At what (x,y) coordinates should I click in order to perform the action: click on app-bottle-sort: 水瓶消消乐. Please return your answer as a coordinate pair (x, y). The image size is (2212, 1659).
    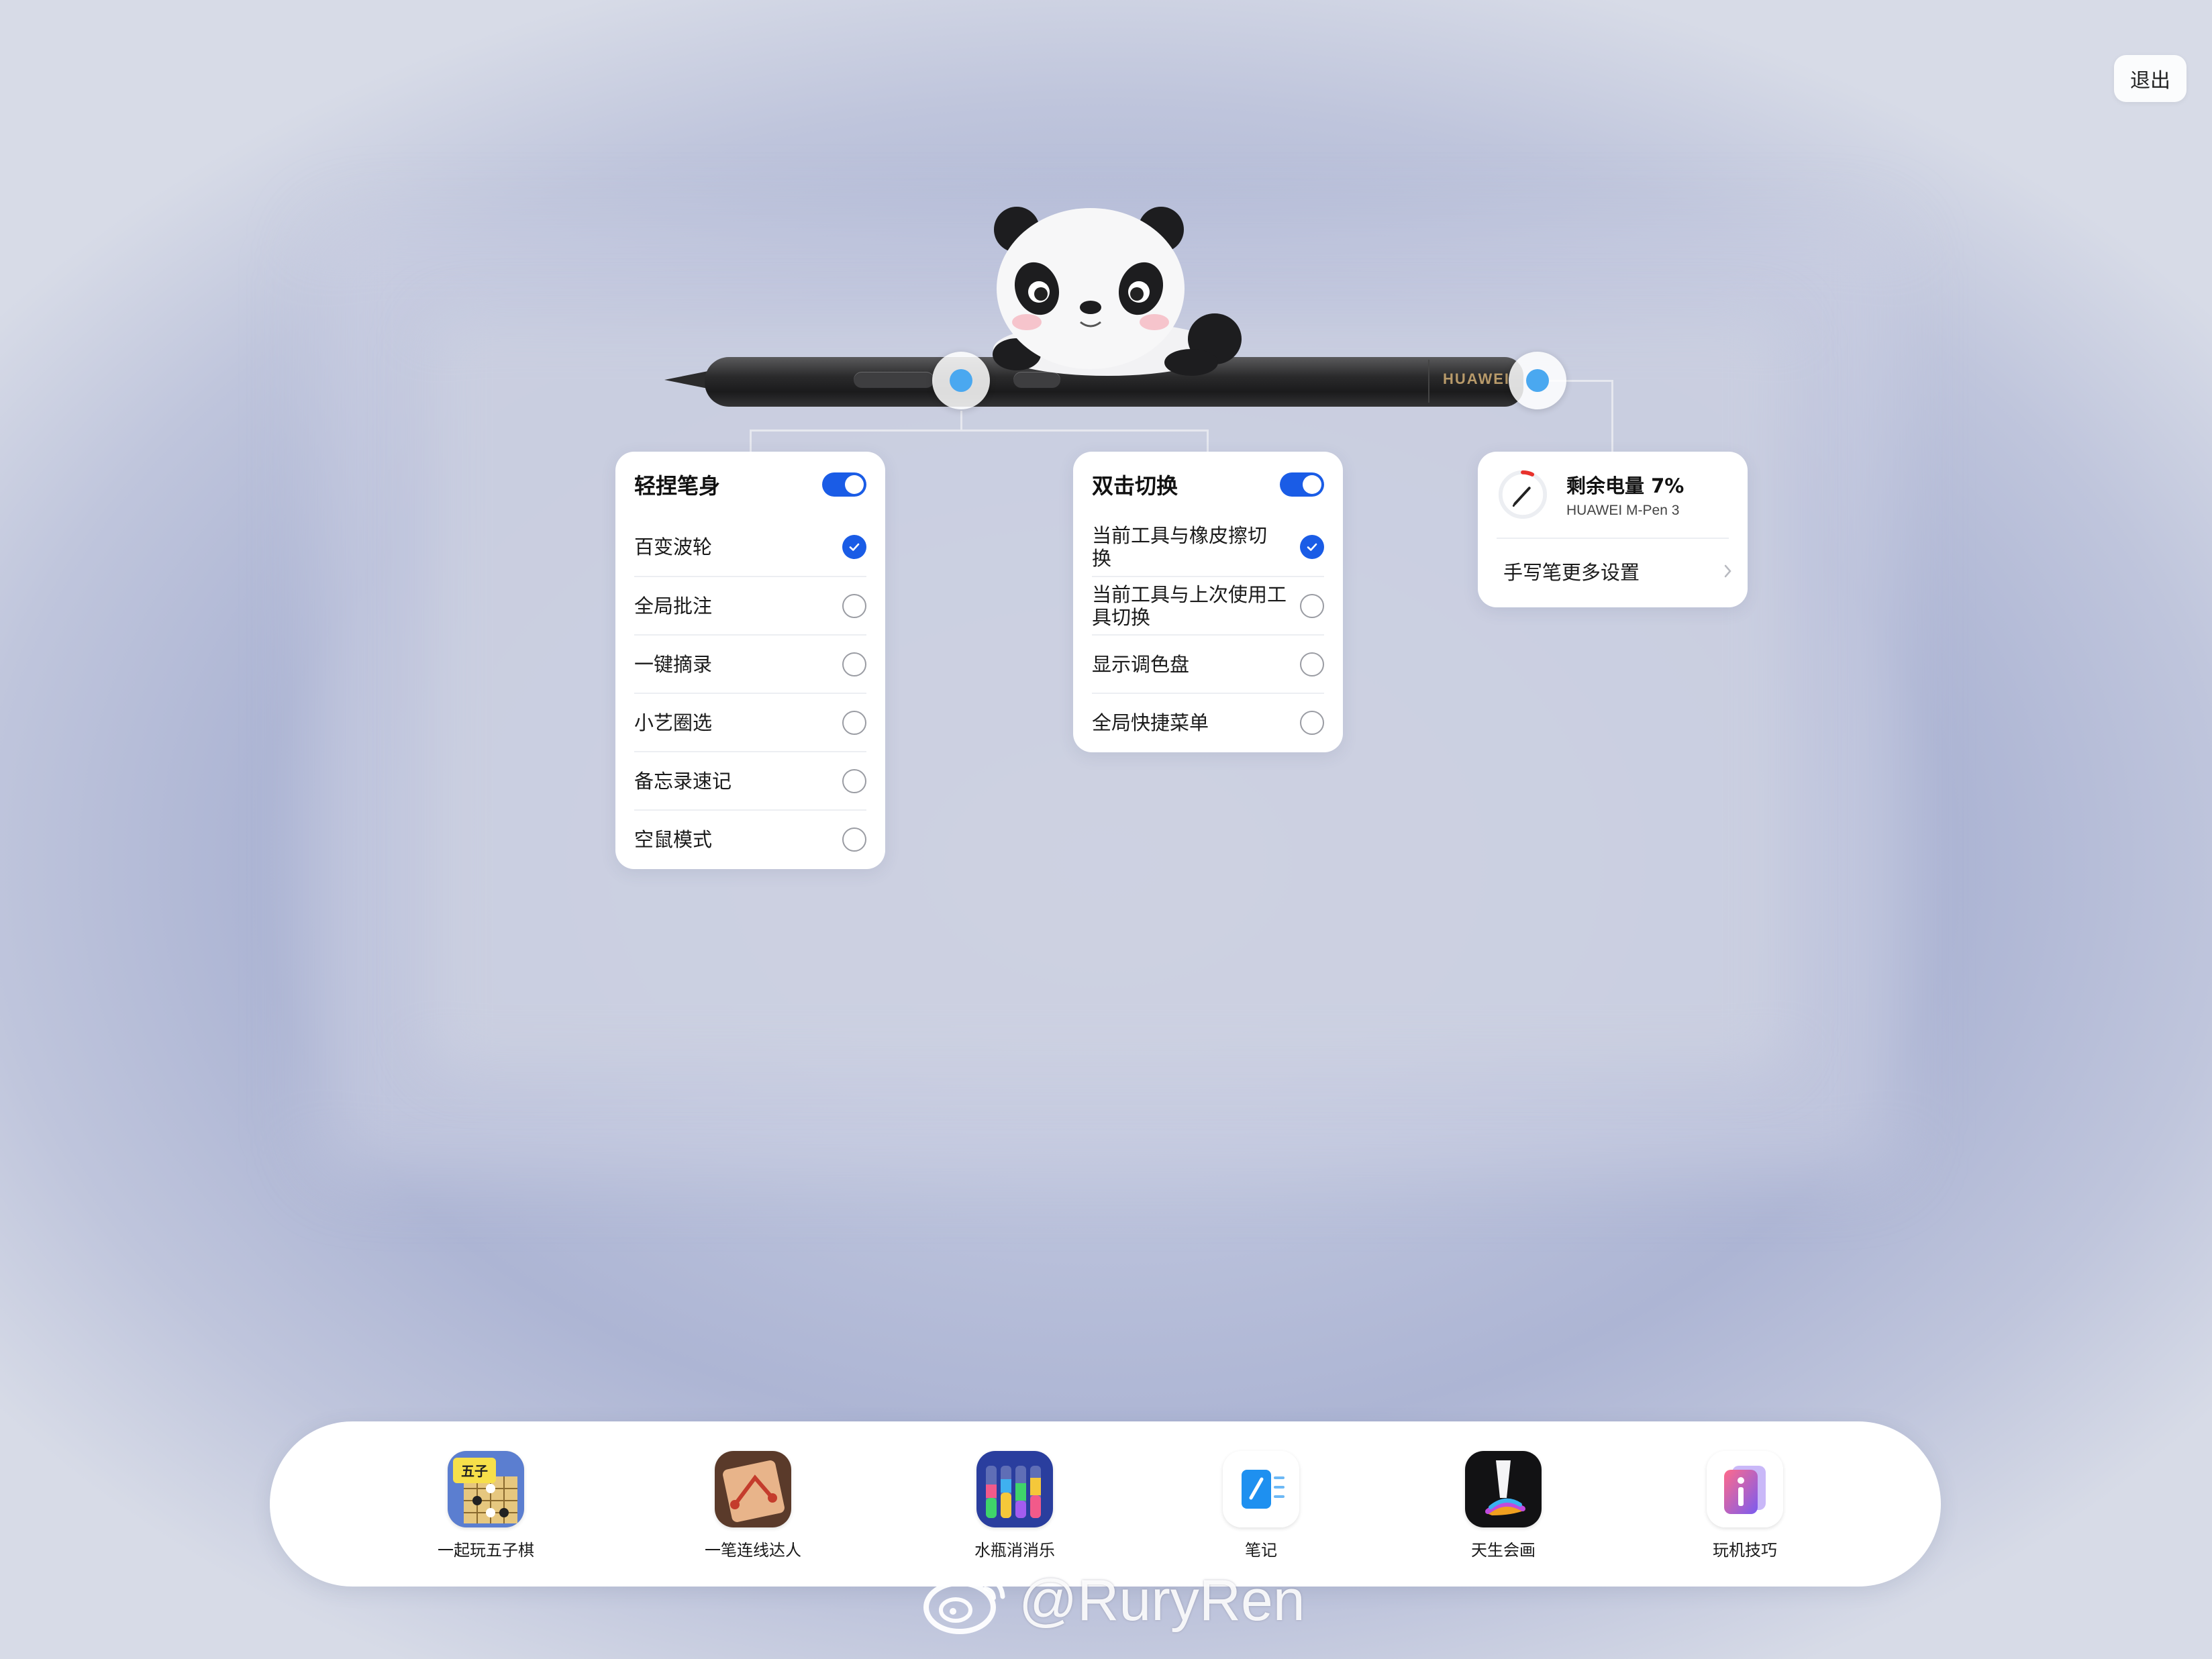
    Looking at the image, I should click on (1015, 1505).